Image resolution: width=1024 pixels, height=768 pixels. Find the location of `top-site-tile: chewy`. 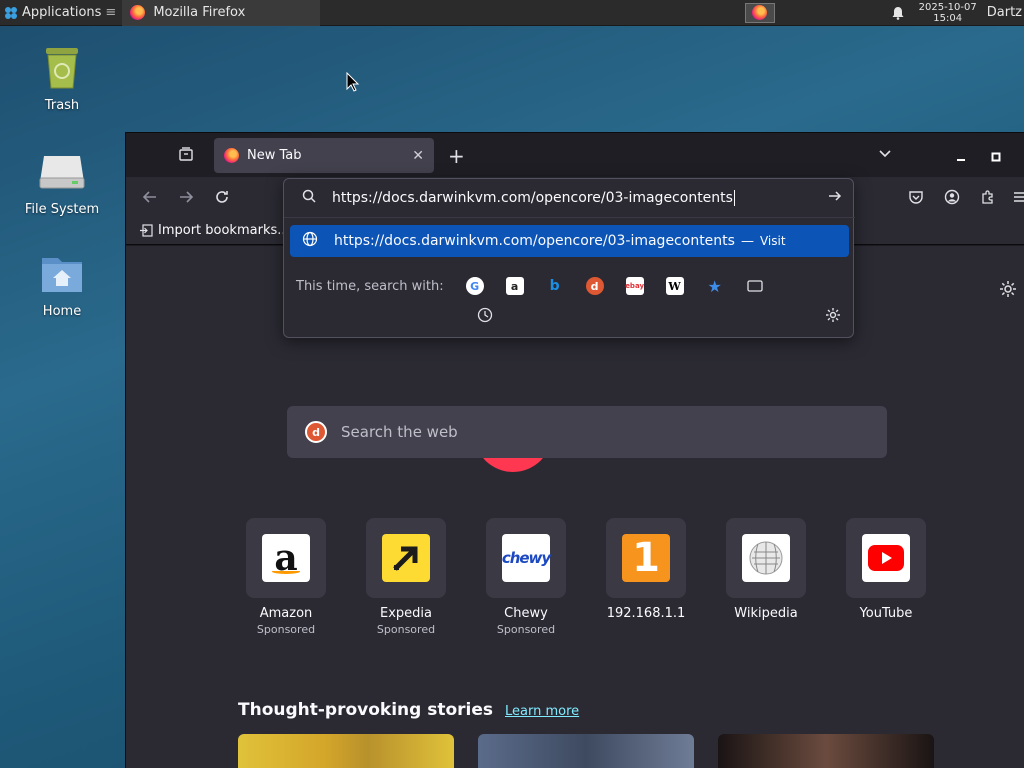

top-site-tile: chewy is located at coordinates (526, 558).